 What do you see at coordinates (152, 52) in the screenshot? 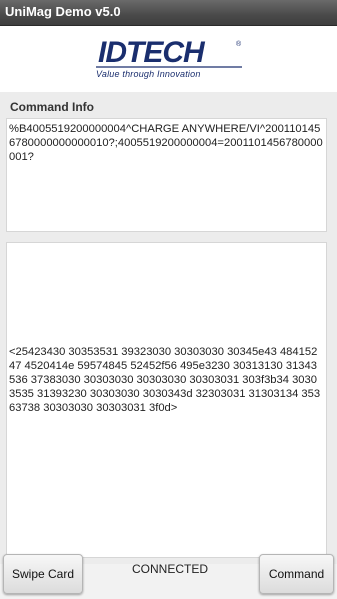
I see `svg-text: IDTECH` at bounding box center [152, 52].